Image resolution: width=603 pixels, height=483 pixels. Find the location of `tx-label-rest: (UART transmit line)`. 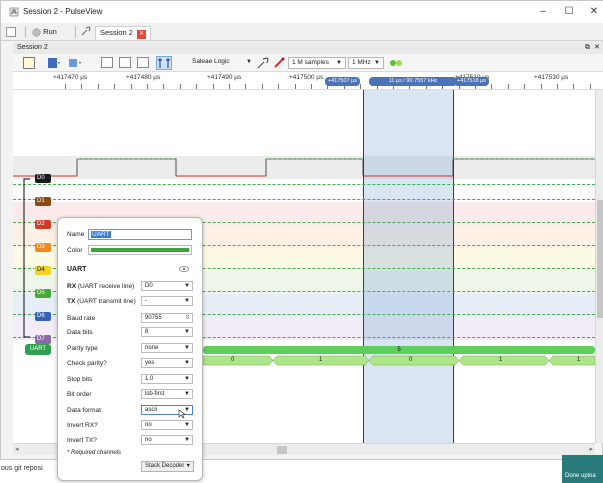

tx-label-rest: (UART transmit line) is located at coordinates (106, 301).